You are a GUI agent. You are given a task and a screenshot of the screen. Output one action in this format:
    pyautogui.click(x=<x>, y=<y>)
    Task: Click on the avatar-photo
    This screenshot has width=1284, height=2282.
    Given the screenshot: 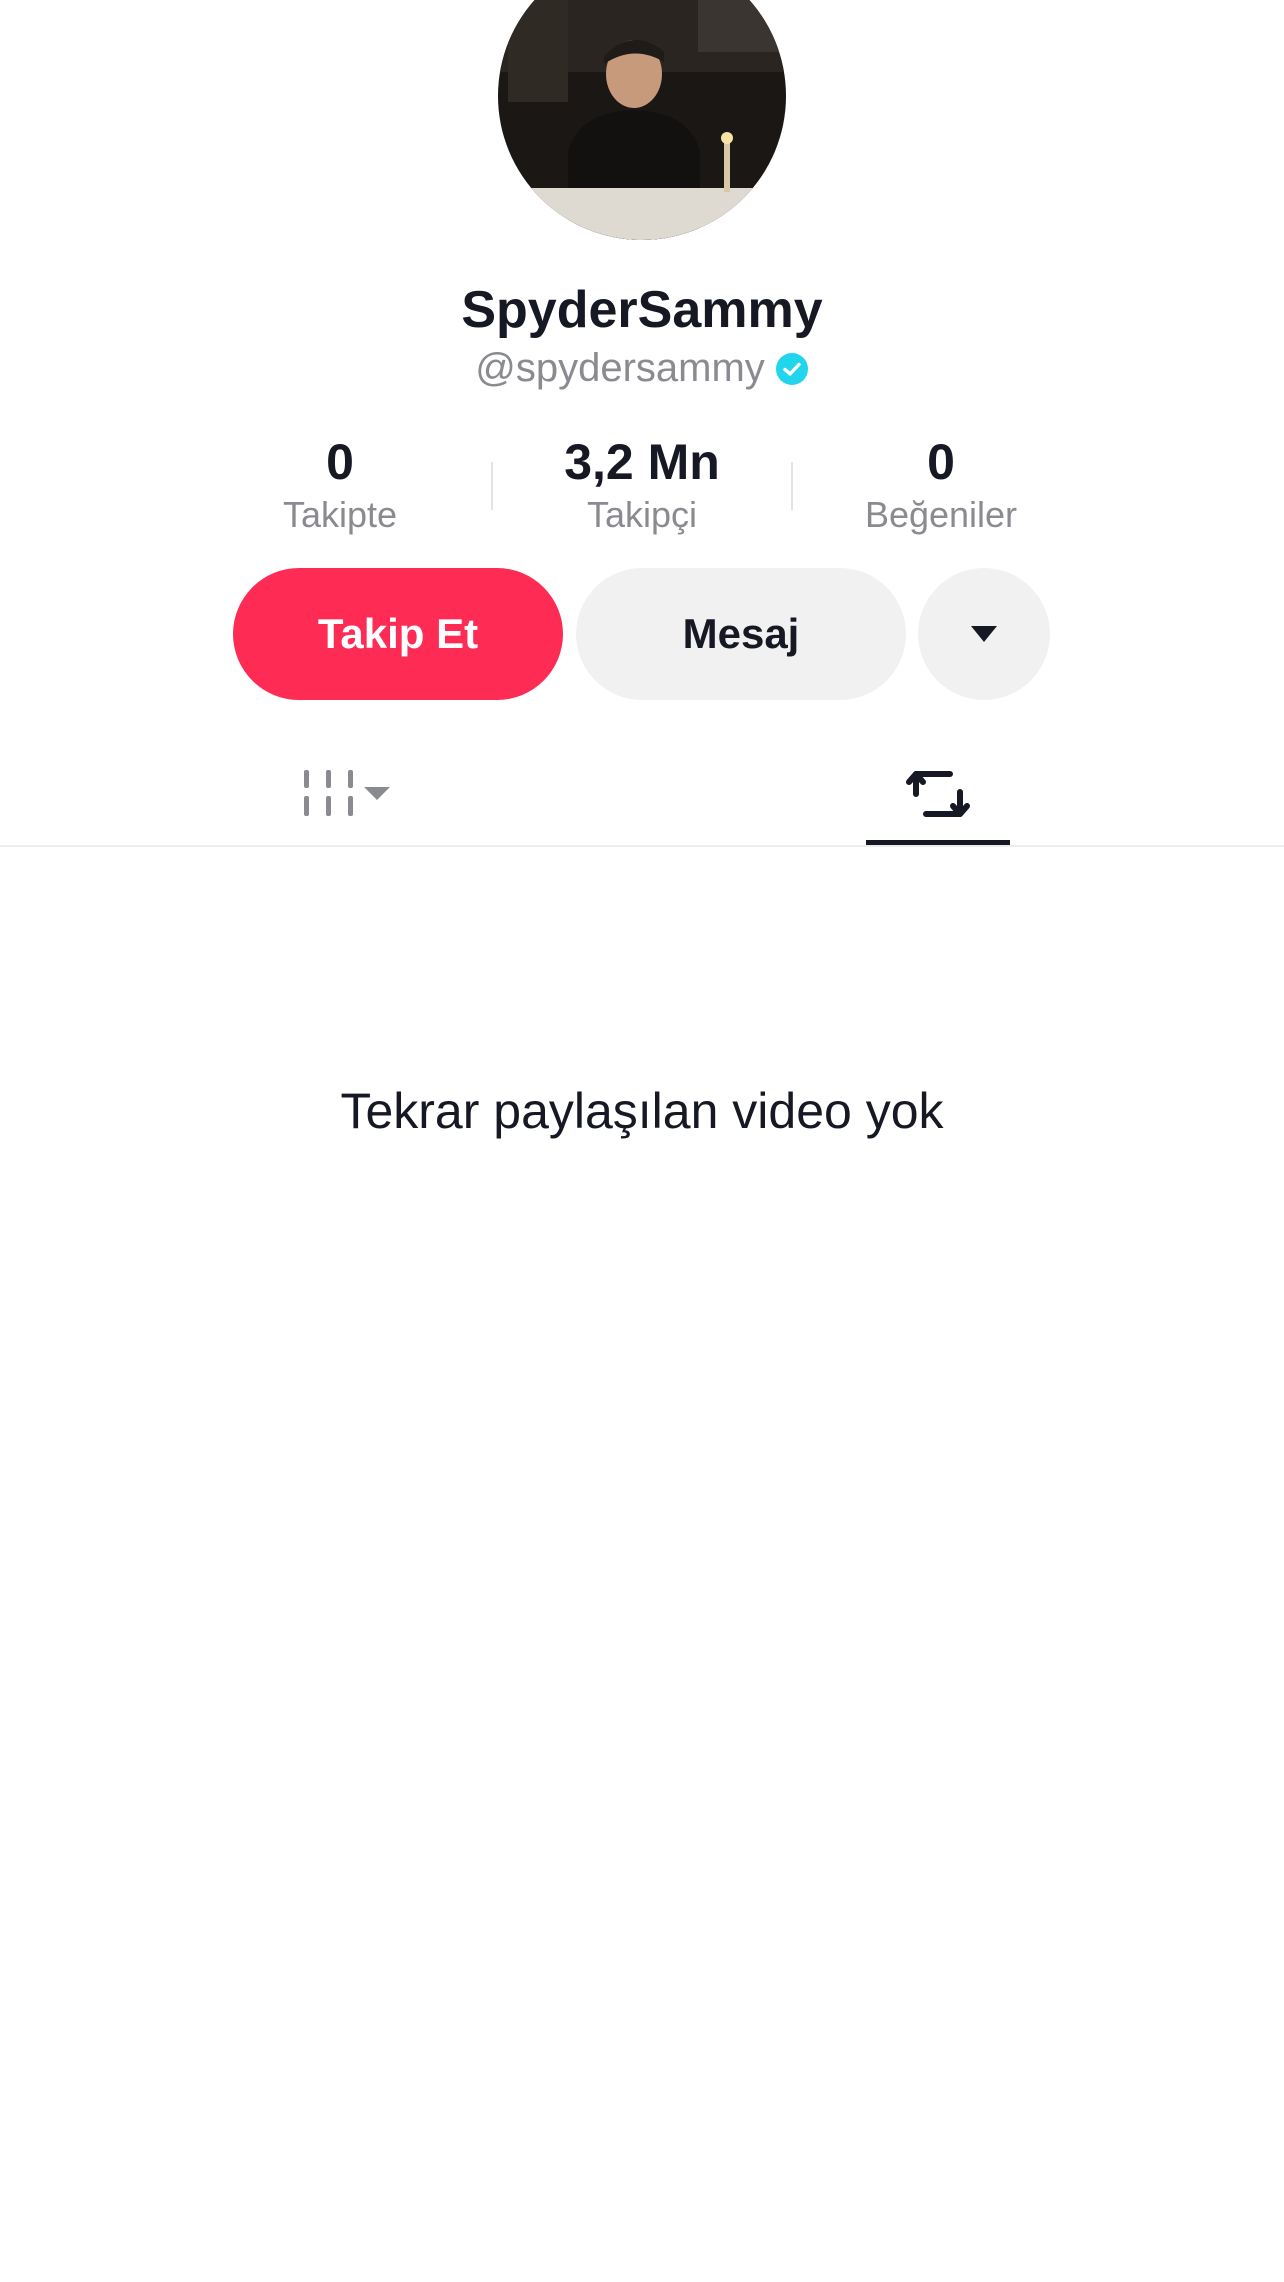 What is the action you would take?
    pyautogui.click(x=642, y=120)
    